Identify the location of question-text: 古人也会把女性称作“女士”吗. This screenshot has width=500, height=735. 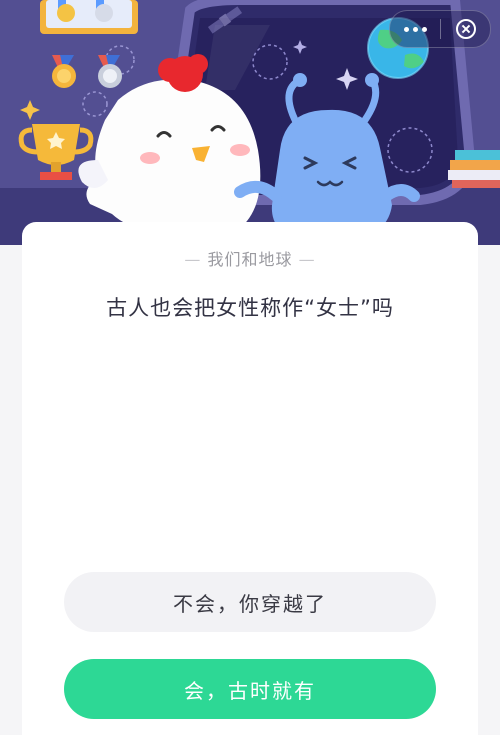
(250, 308).